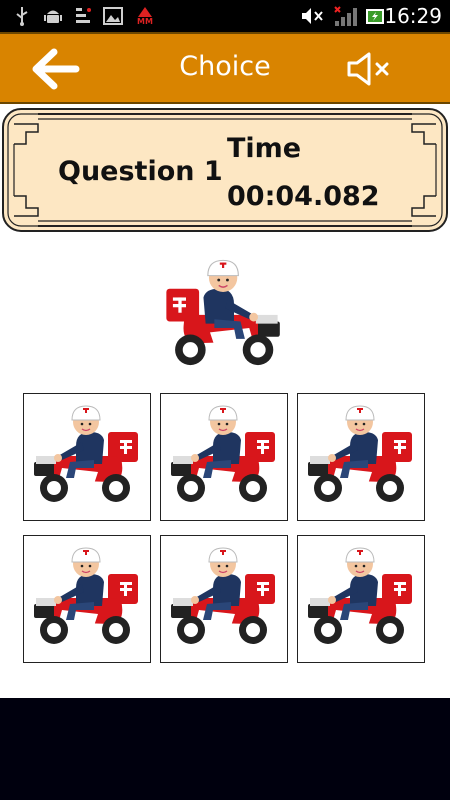  I want to click on usb-icon, so click(22, 16).